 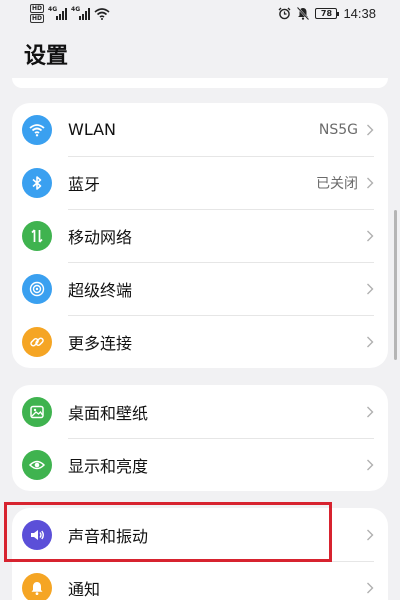 I want to click on settings-item-label: 蓝牙, so click(x=84, y=184).